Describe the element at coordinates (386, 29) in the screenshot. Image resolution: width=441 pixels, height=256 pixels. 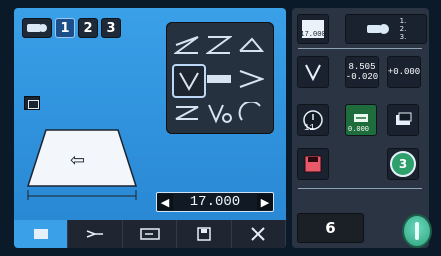
I see `program-steps-button: 1. 2. 3.` at that location.